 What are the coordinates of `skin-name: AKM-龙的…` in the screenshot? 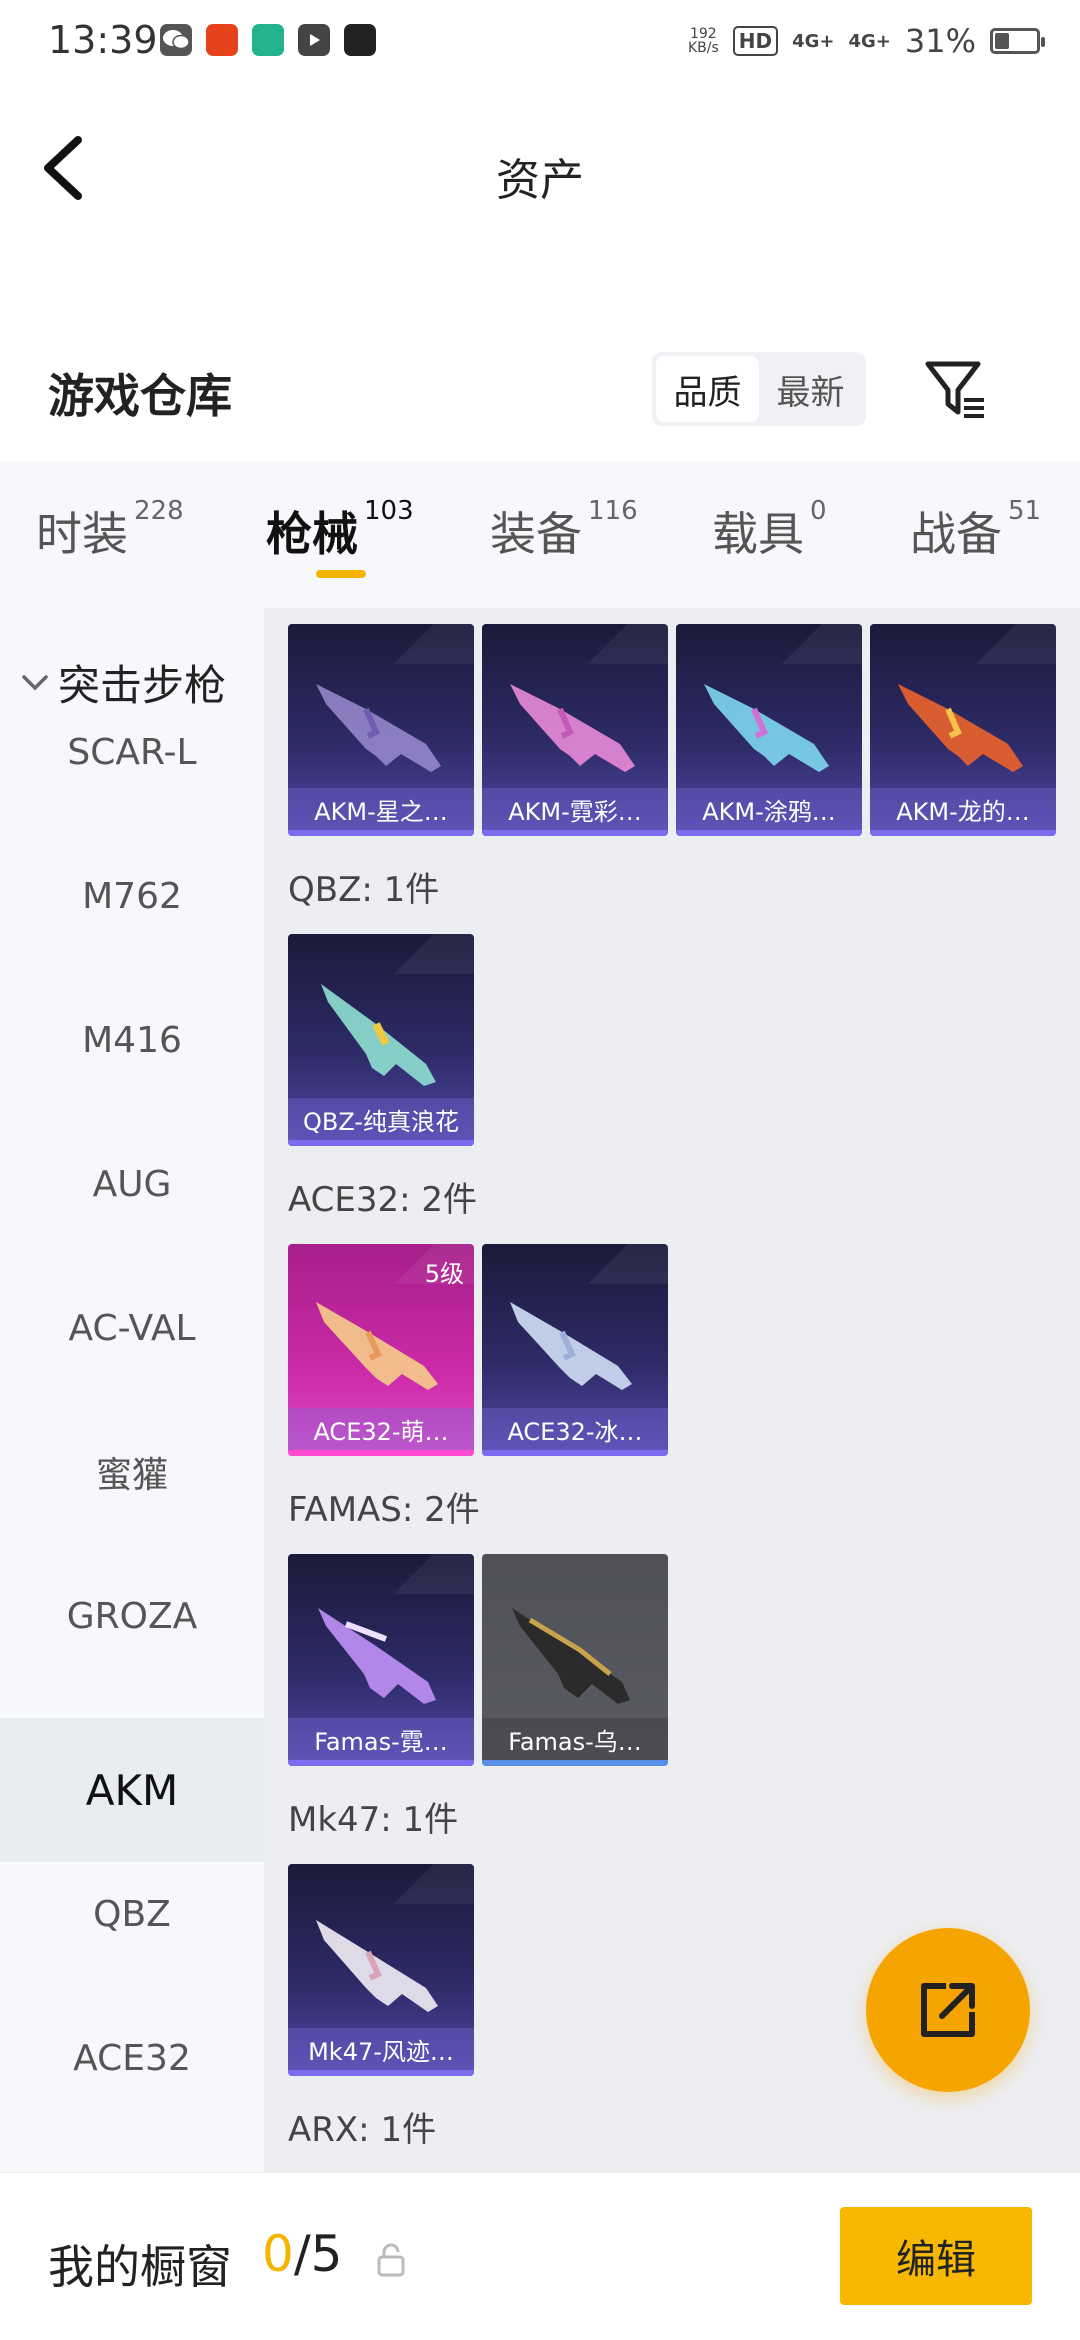 It's located at (963, 809).